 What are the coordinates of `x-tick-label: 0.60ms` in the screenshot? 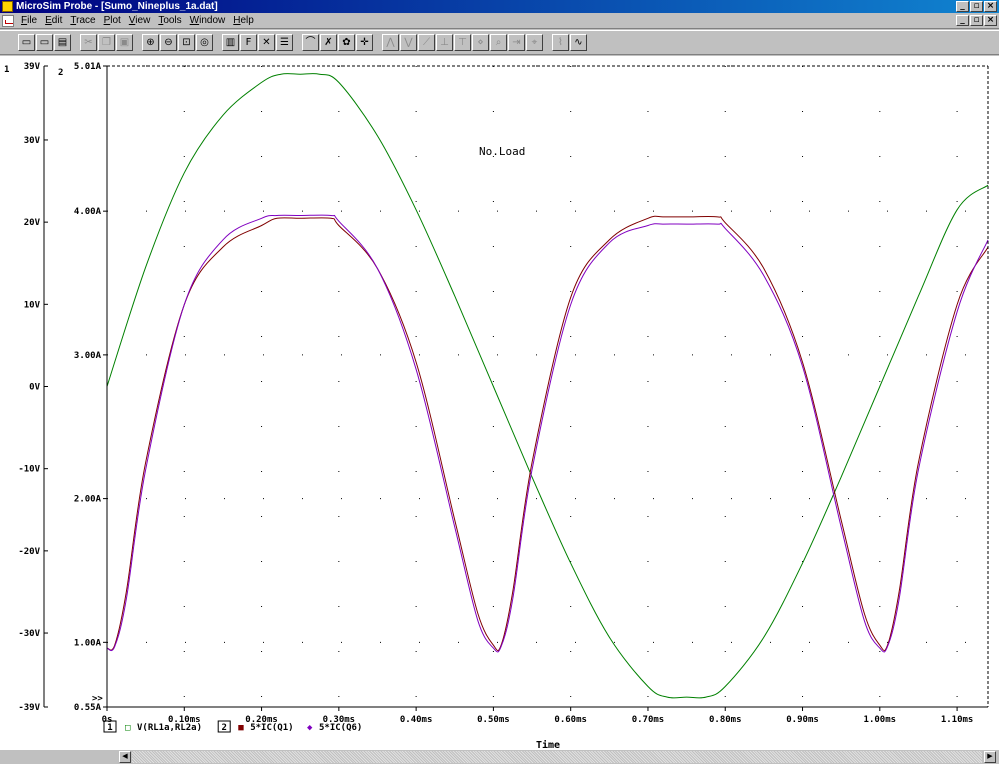 It's located at (570, 720).